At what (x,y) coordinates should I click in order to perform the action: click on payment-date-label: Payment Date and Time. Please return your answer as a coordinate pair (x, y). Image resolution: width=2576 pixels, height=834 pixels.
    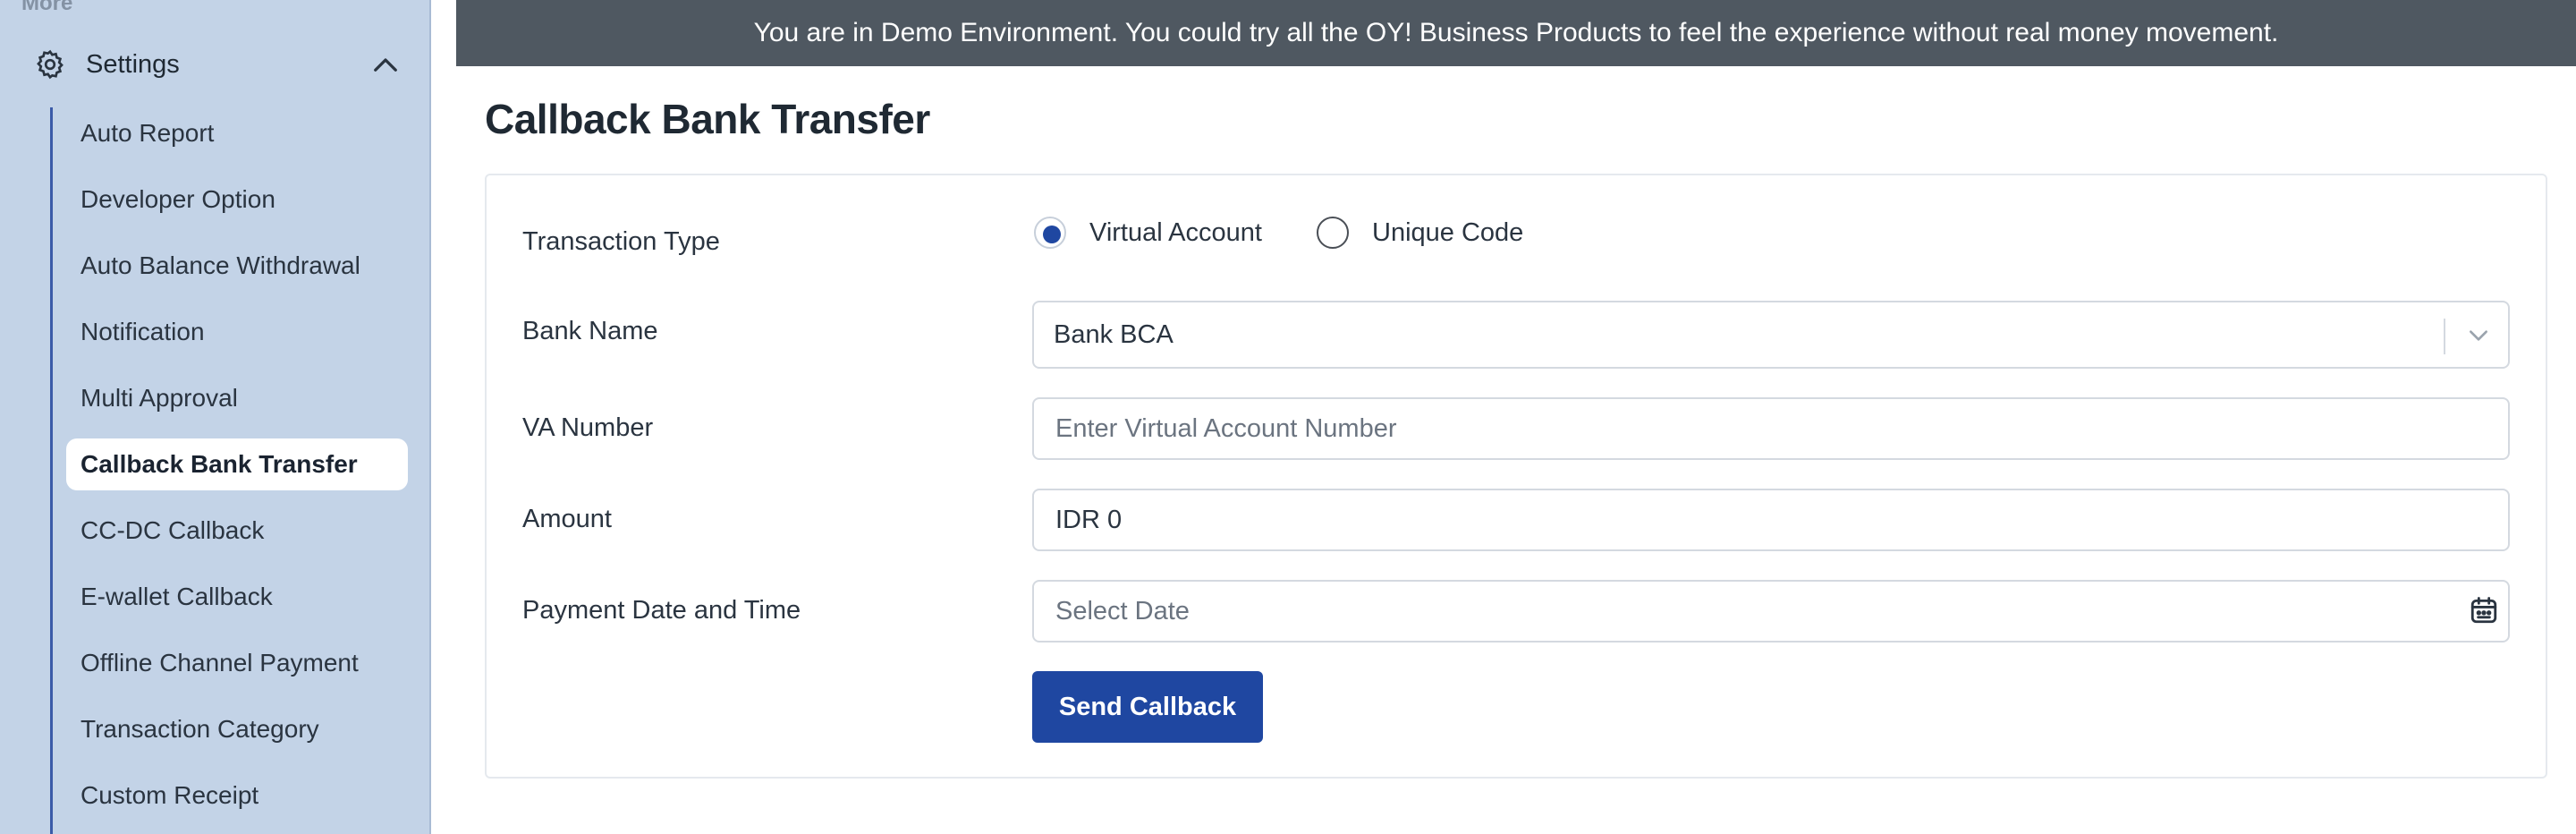
    Looking at the image, I should click on (661, 610).